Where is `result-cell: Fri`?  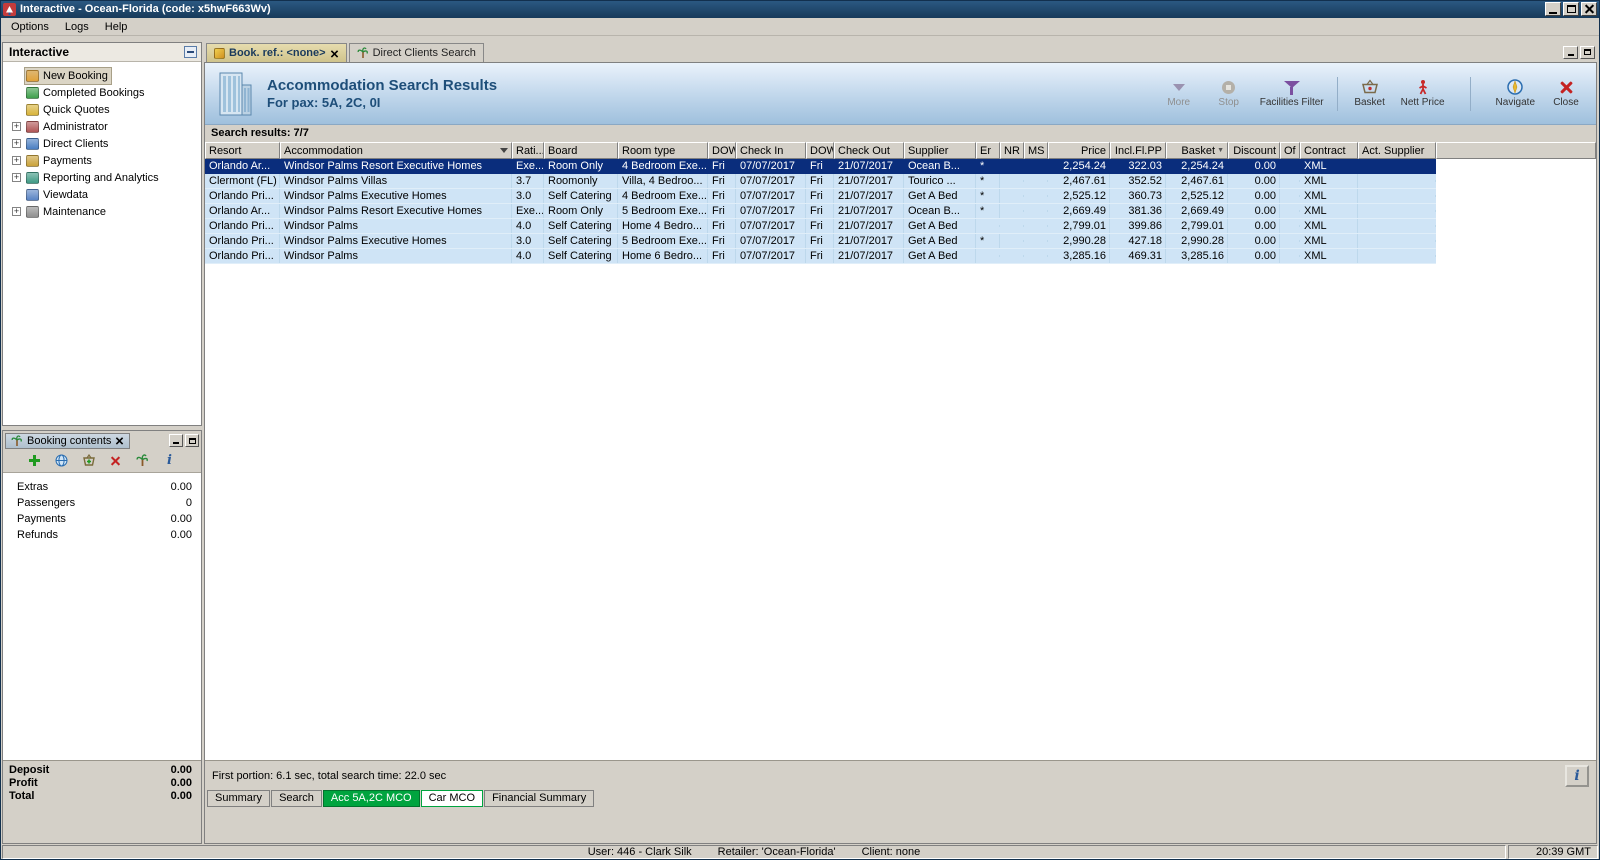 result-cell: Fri is located at coordinates (722, 226).